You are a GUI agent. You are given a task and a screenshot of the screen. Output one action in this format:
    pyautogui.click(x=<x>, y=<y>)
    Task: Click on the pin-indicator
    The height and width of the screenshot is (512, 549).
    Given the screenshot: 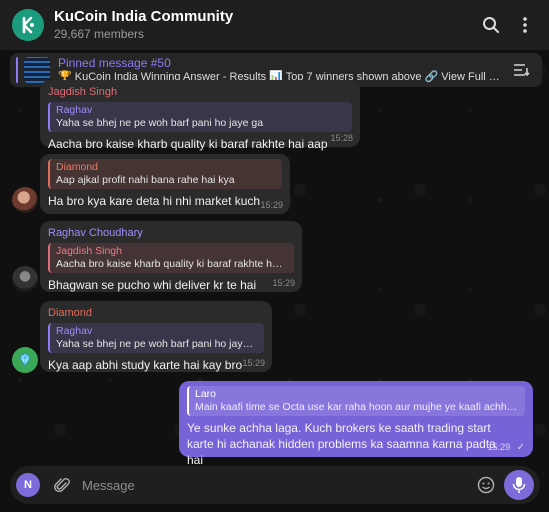 What is the action you would take?
    pyautogui.click(x=17, y=70)
    